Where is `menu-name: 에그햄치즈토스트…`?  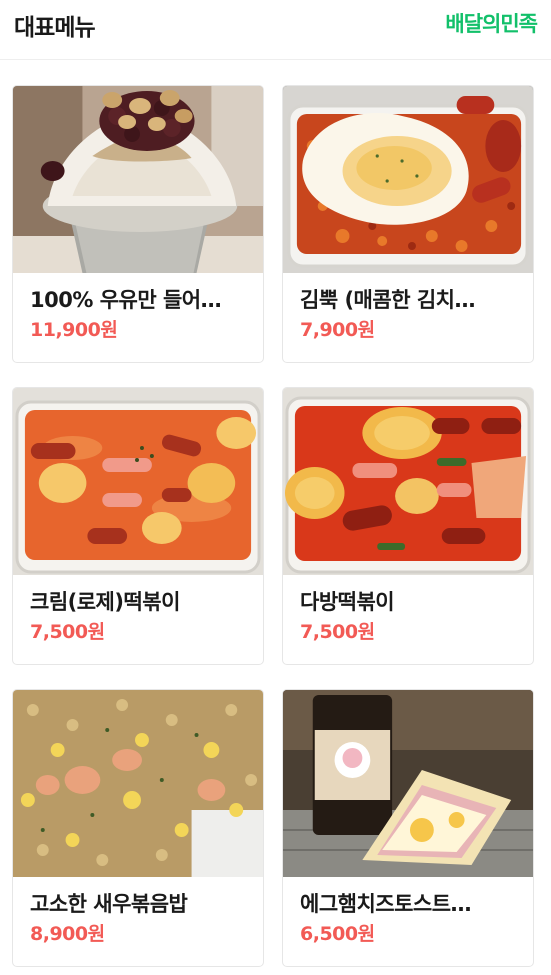 menu-name: 에그햄치즈토스트… is located at coordinates (386, 904).